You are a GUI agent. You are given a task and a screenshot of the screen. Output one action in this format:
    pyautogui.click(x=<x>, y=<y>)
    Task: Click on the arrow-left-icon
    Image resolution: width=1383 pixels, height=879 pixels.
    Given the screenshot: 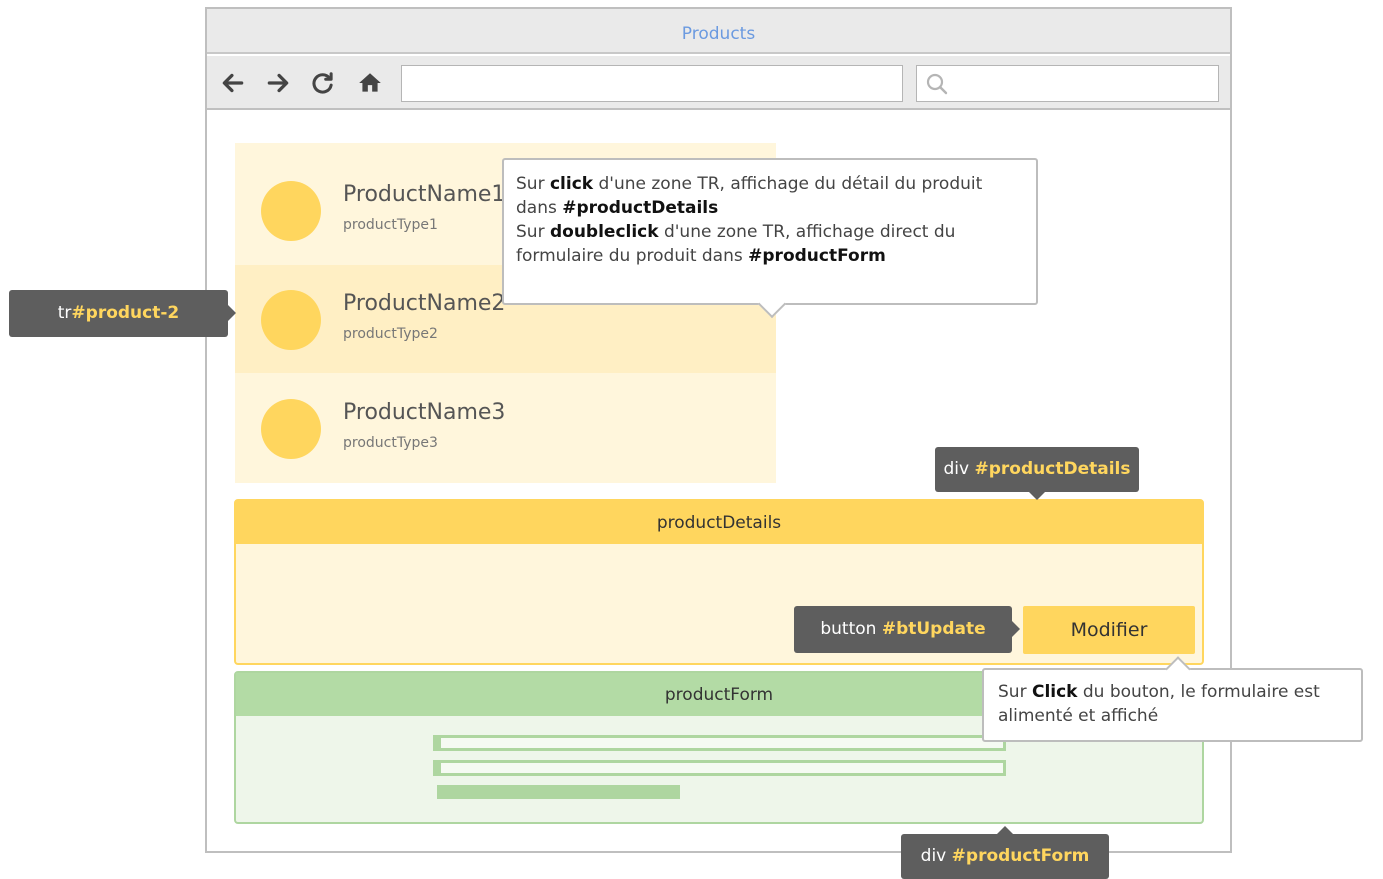 What is the action you would take?
    pyautogui.click(x=233, y=83)
    